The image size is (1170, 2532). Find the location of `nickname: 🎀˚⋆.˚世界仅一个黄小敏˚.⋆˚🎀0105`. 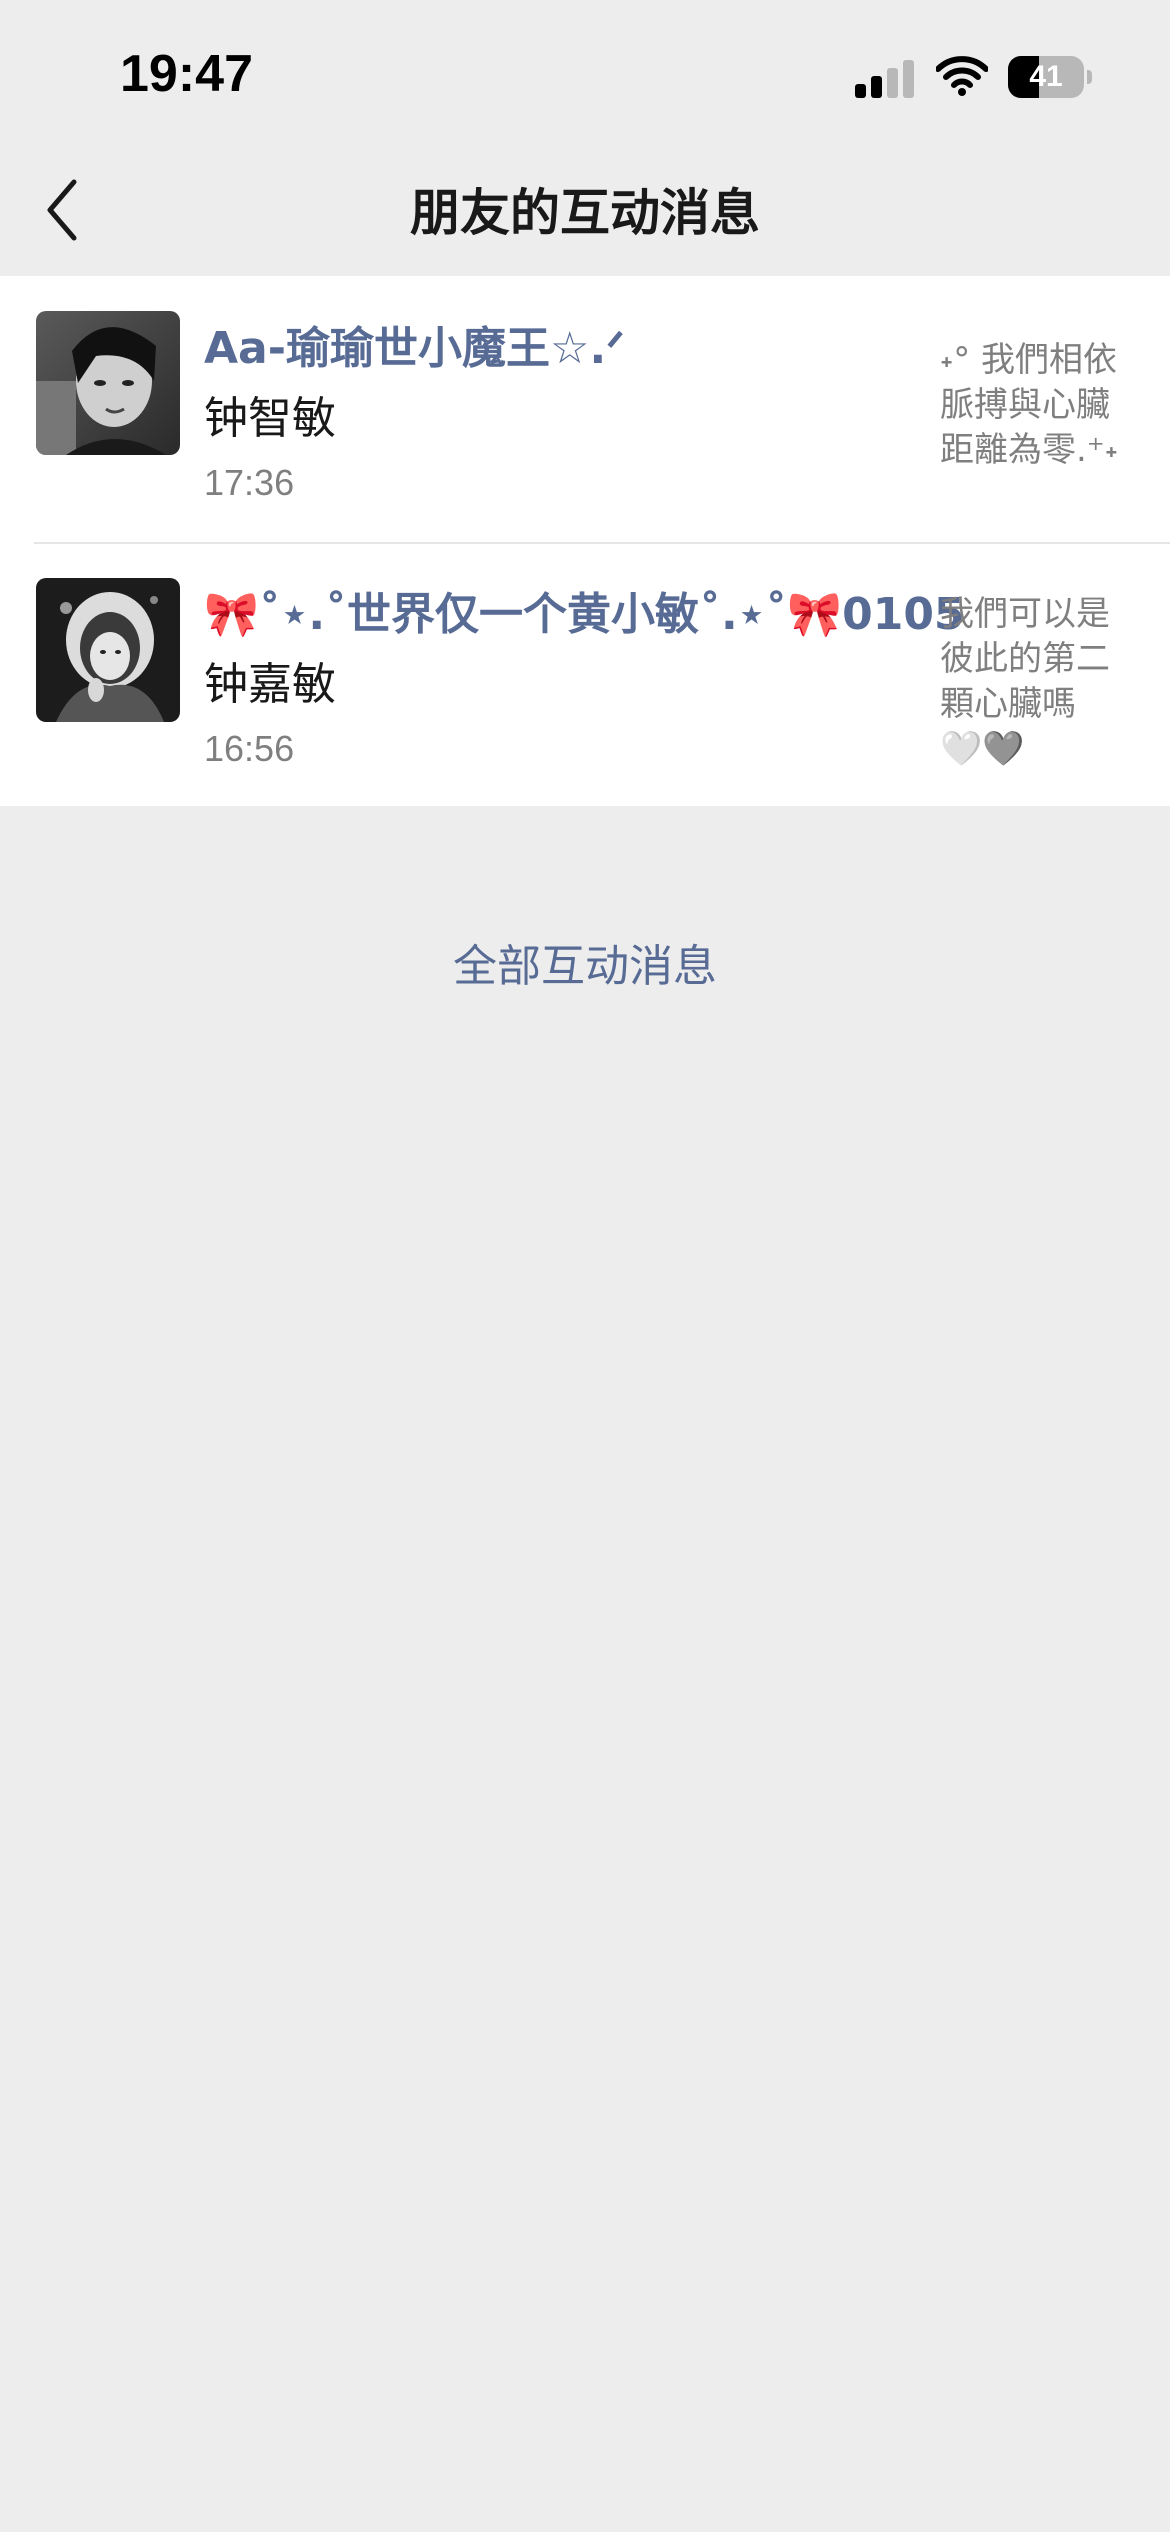

nickname: 🎀˚⋆.˚世界仅一个黄小敏˚.⋆˚🎀0105 is located at coordinates (584, 610).